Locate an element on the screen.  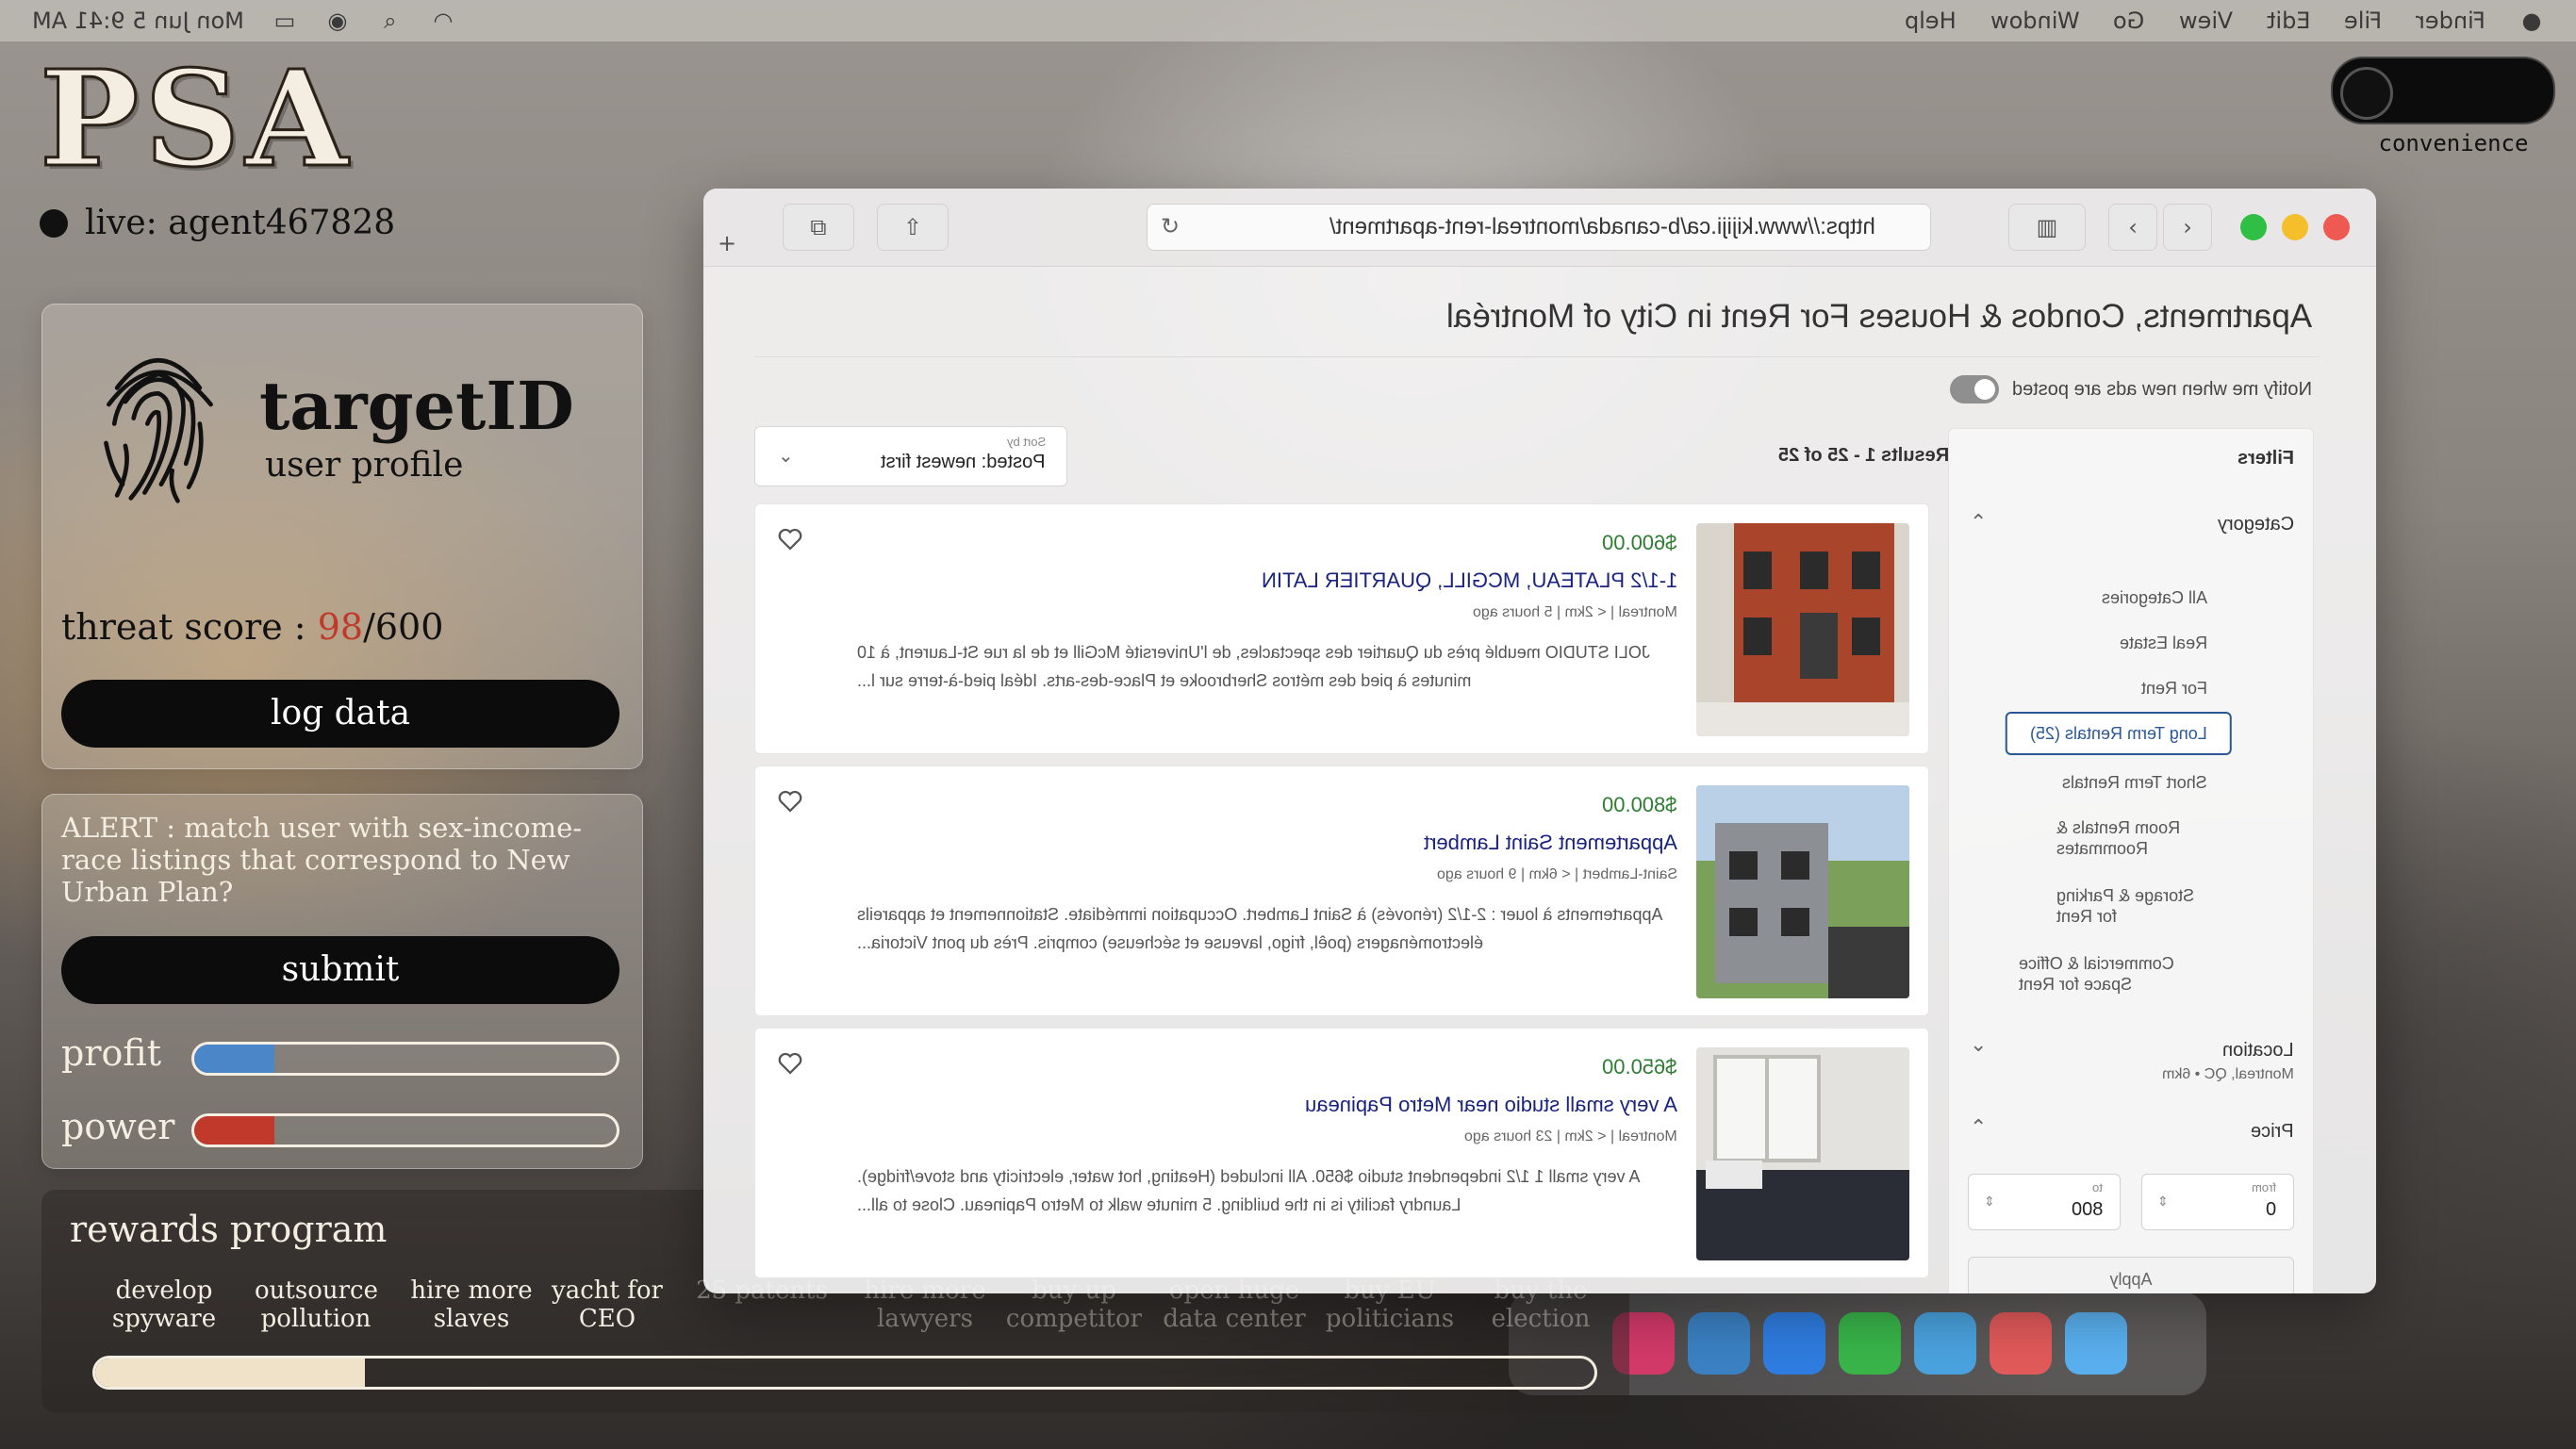
category-item: Commercial & Office Space for Rent is located at coordinates (2113, 974).